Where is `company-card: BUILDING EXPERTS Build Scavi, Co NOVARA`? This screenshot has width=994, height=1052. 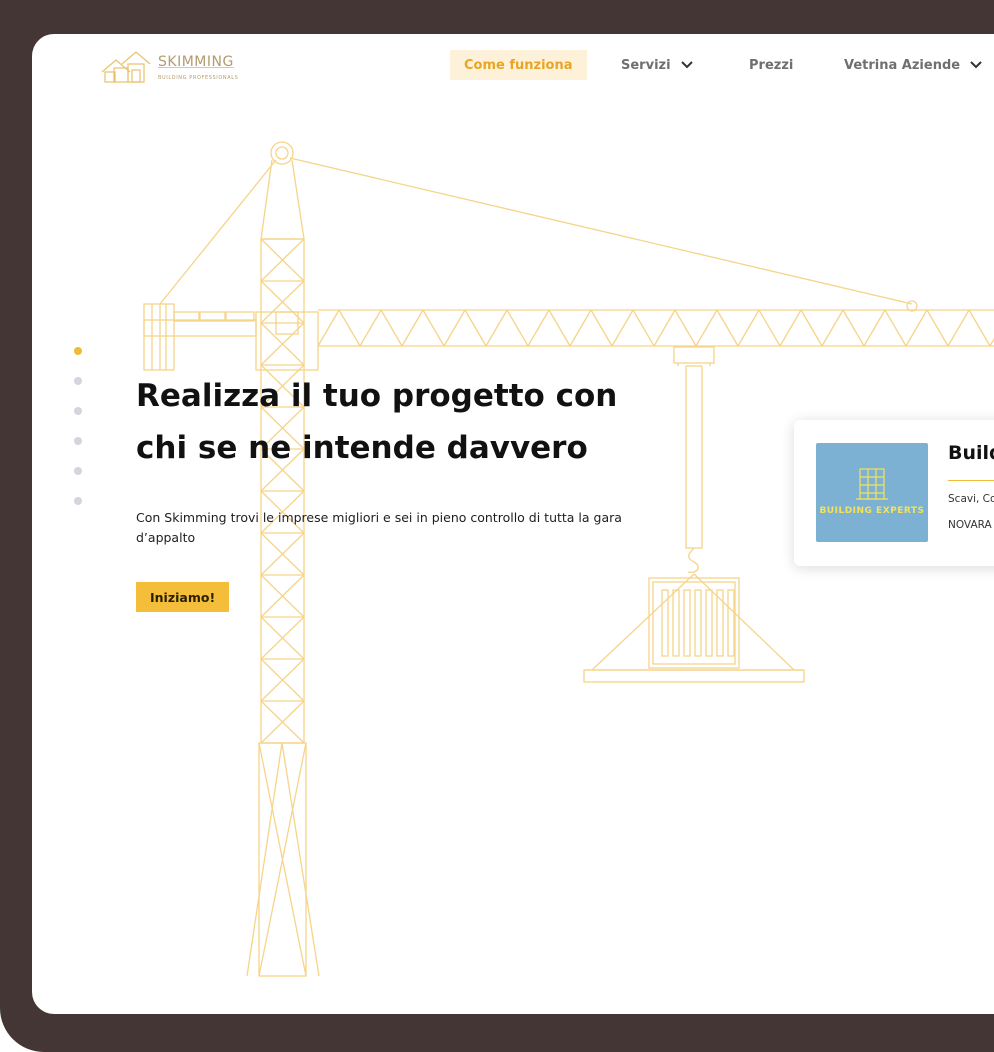
company-card: BUILDING EXPERTS Build Scavi, Co NOVARA is located at coordinates (894, 493).